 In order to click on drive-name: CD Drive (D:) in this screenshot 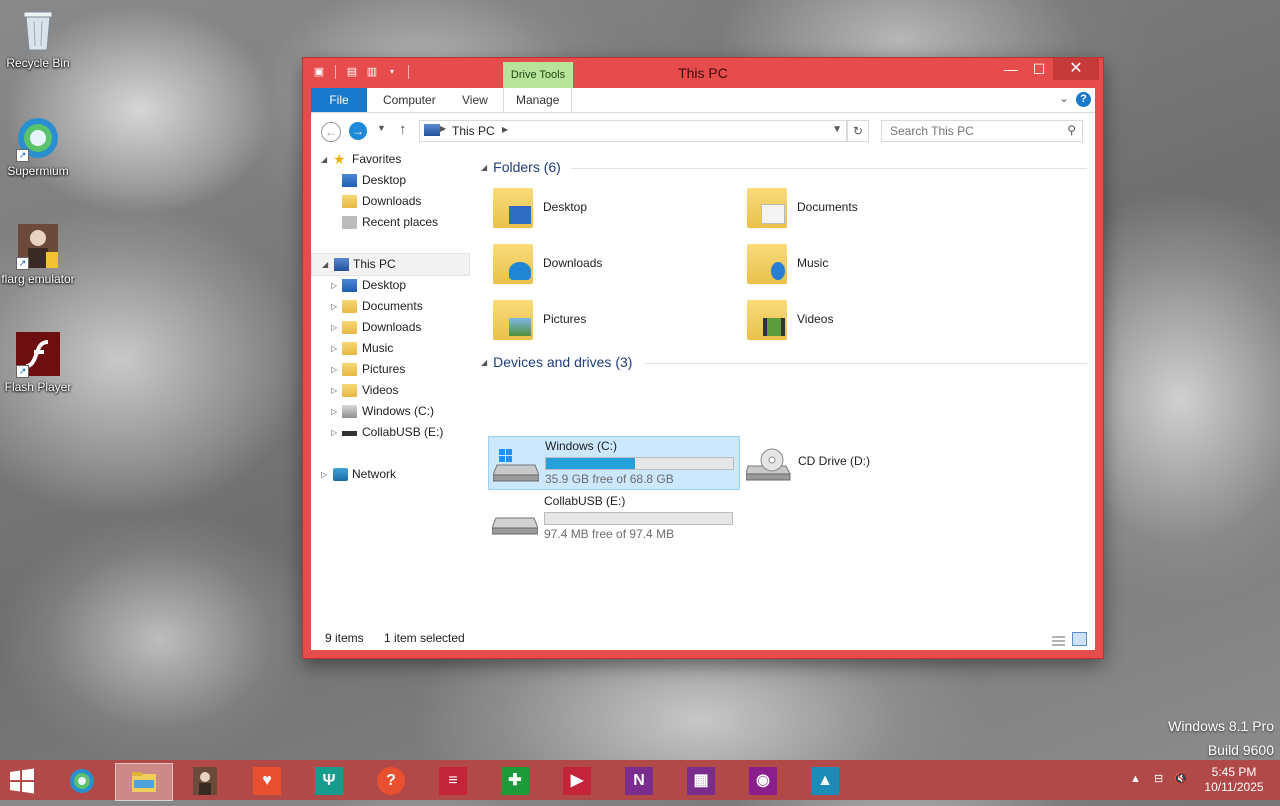, I will do `click(834, 461)`.